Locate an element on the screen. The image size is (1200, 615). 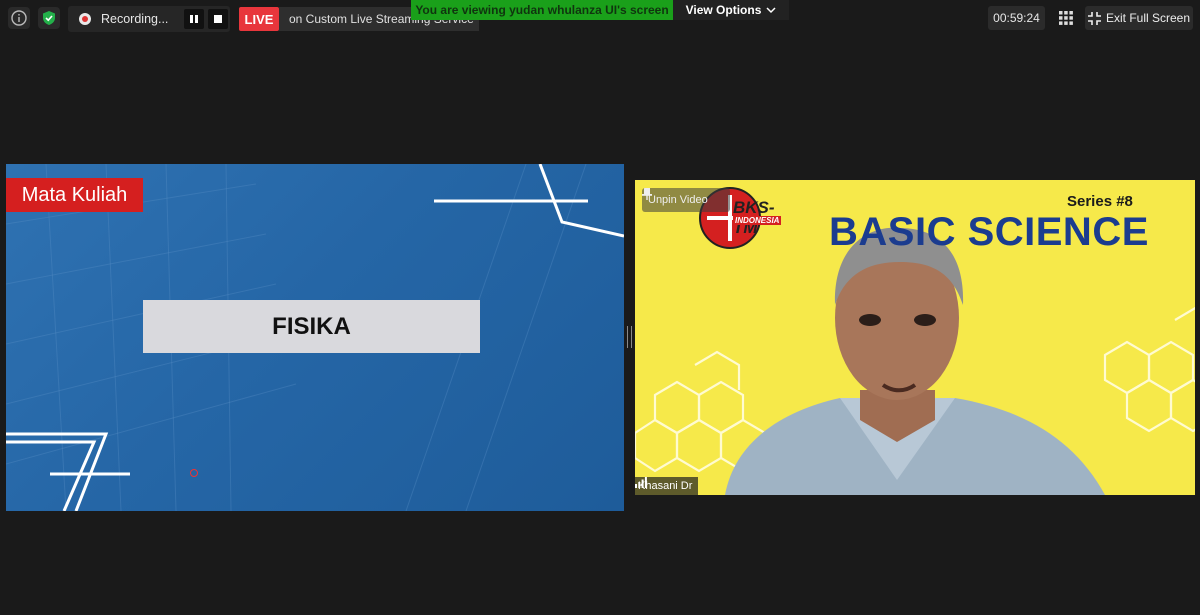
shield-icon is located at coordinates (49, 18).